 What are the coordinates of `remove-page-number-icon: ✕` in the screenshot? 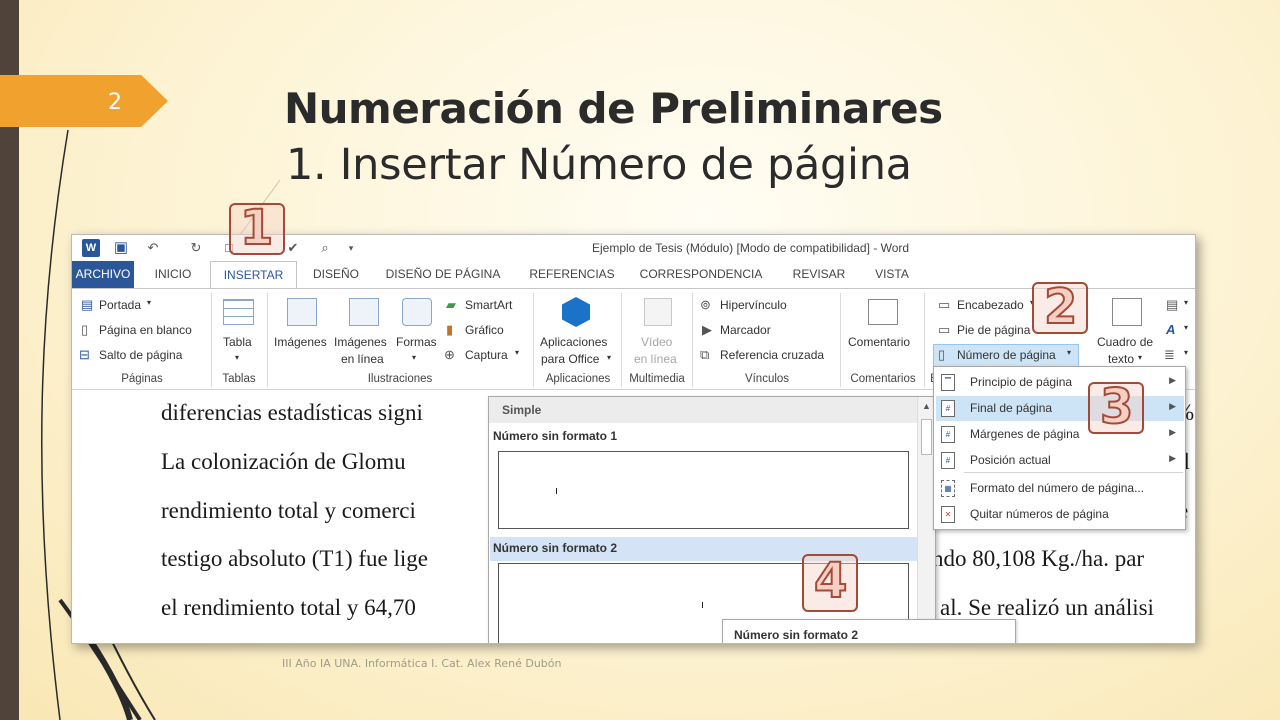 It's located at (948, 514).